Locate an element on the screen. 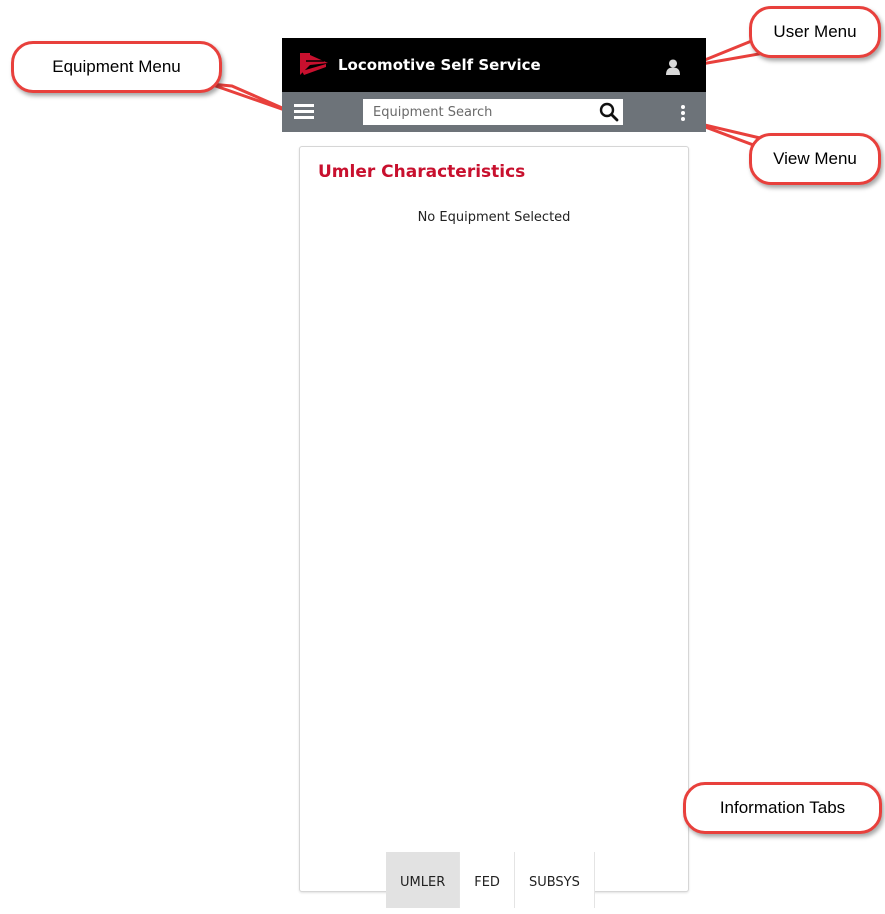 The height and width of the screenshot is (914, 885). search-box is located at coordinates (493, 112).